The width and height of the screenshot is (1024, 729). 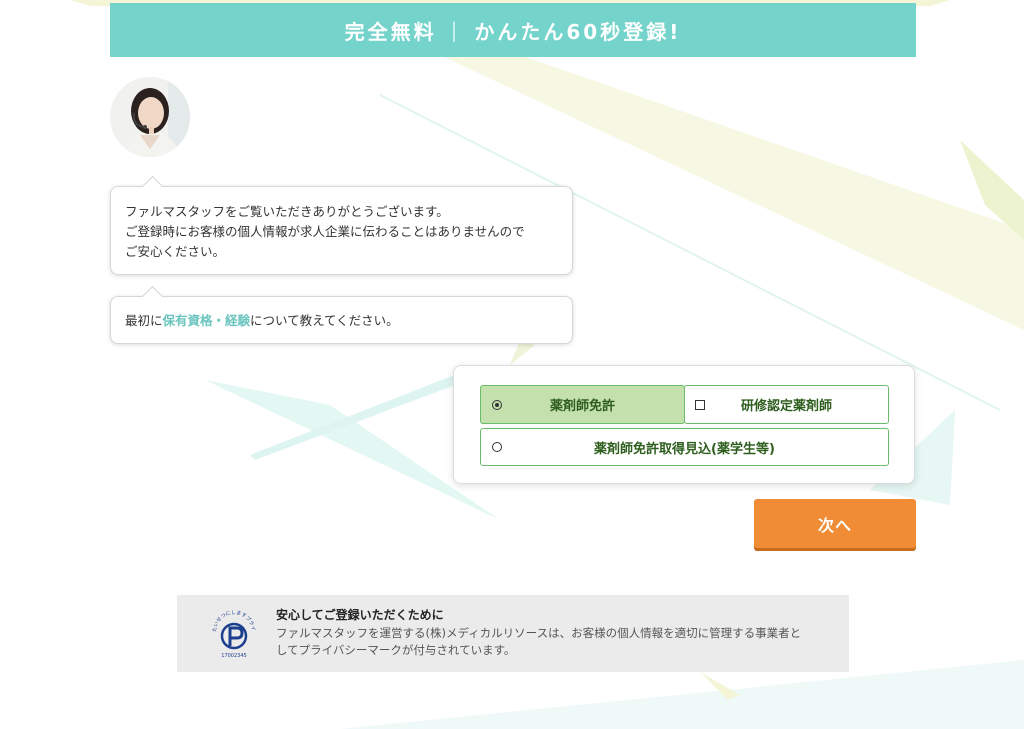 I want to click on privacy-mark-number: 17002345, so click(x=233, y=655).